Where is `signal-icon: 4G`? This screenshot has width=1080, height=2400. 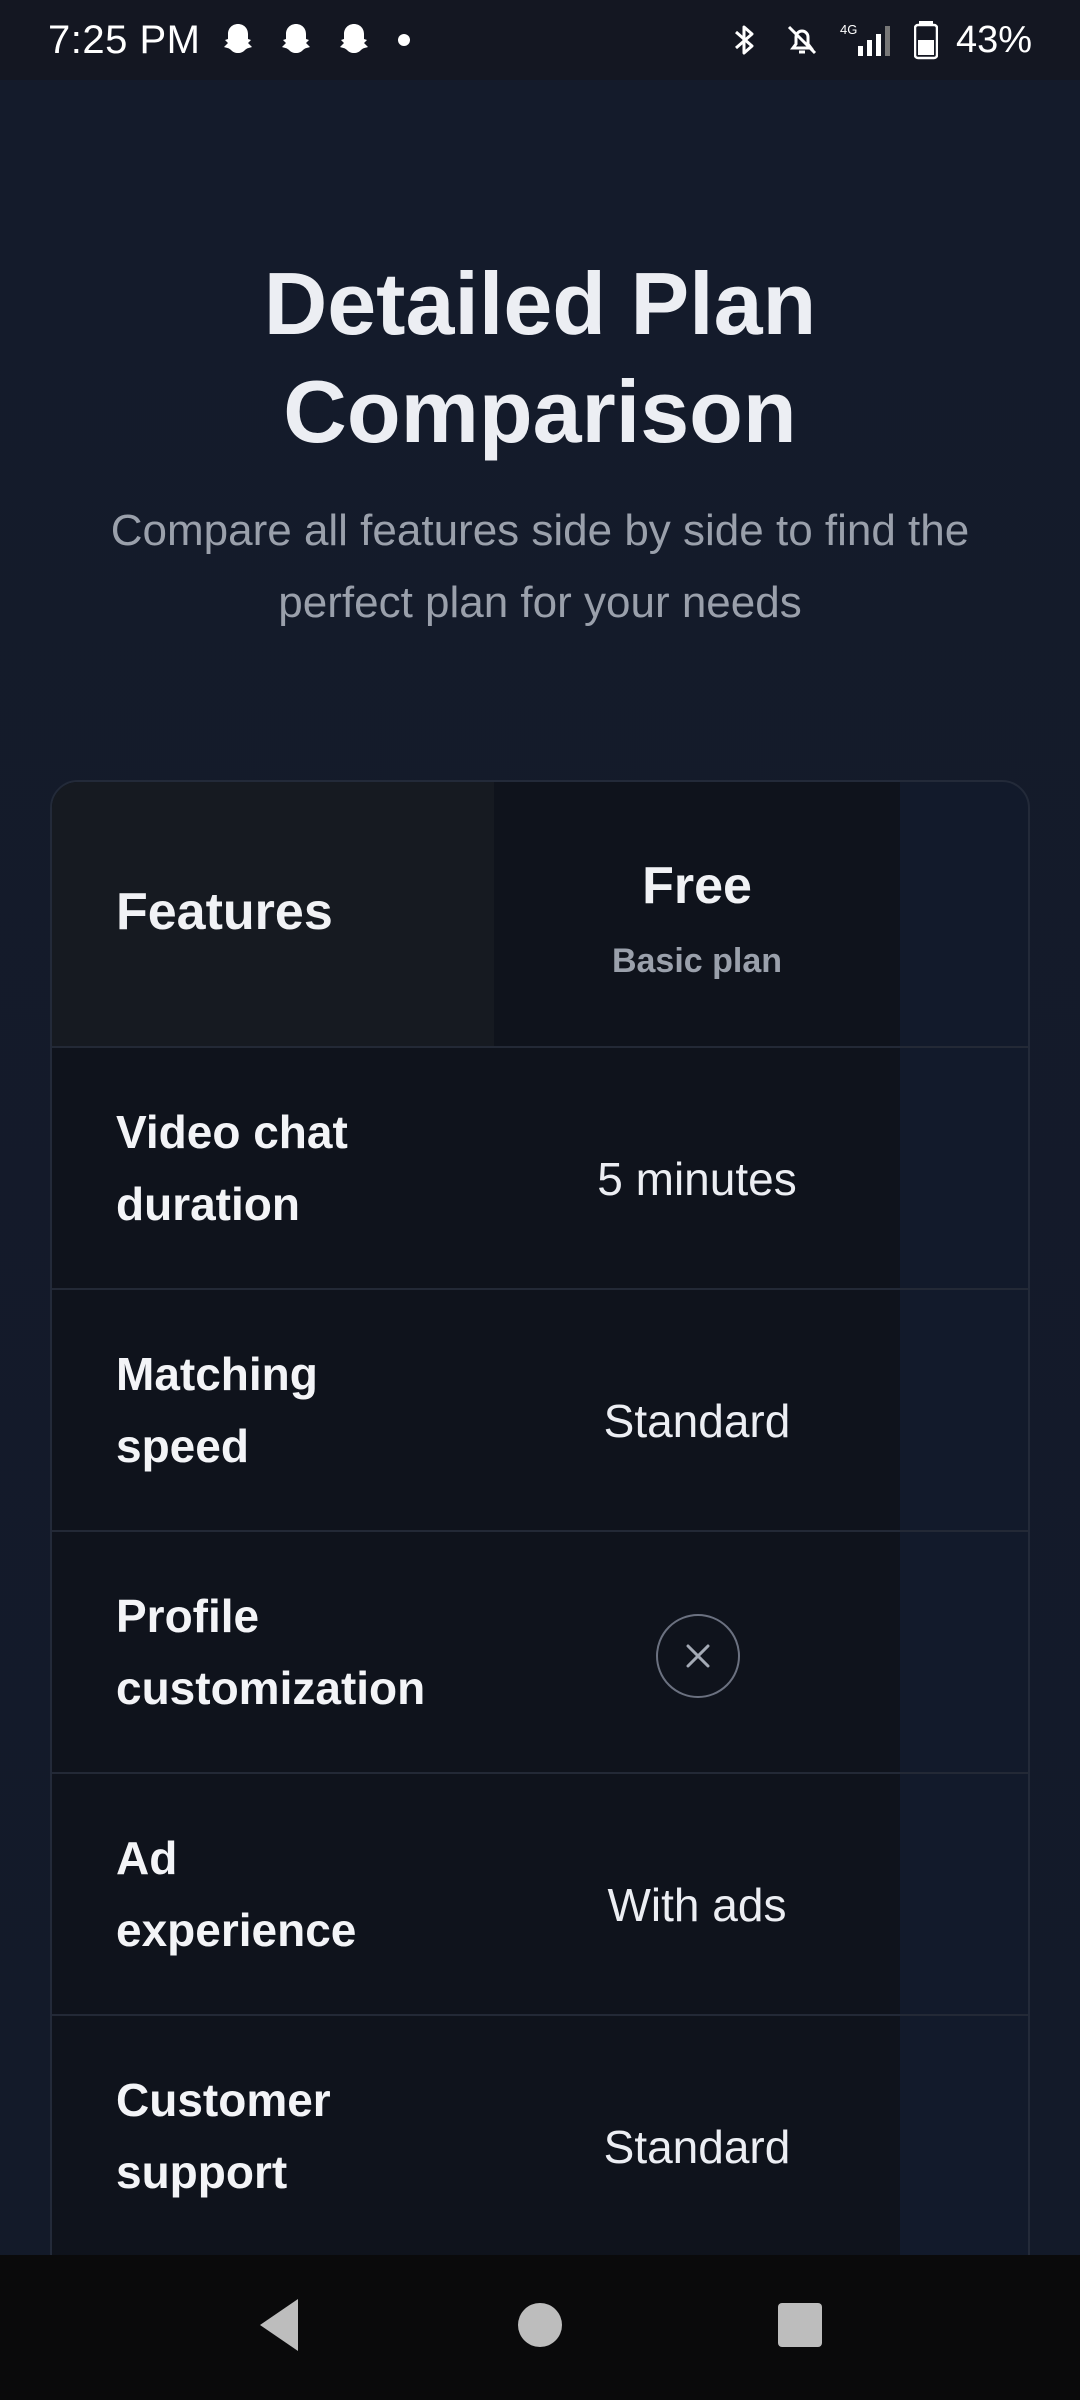 signal-icon: 4G is located at coordinates (865, 39).